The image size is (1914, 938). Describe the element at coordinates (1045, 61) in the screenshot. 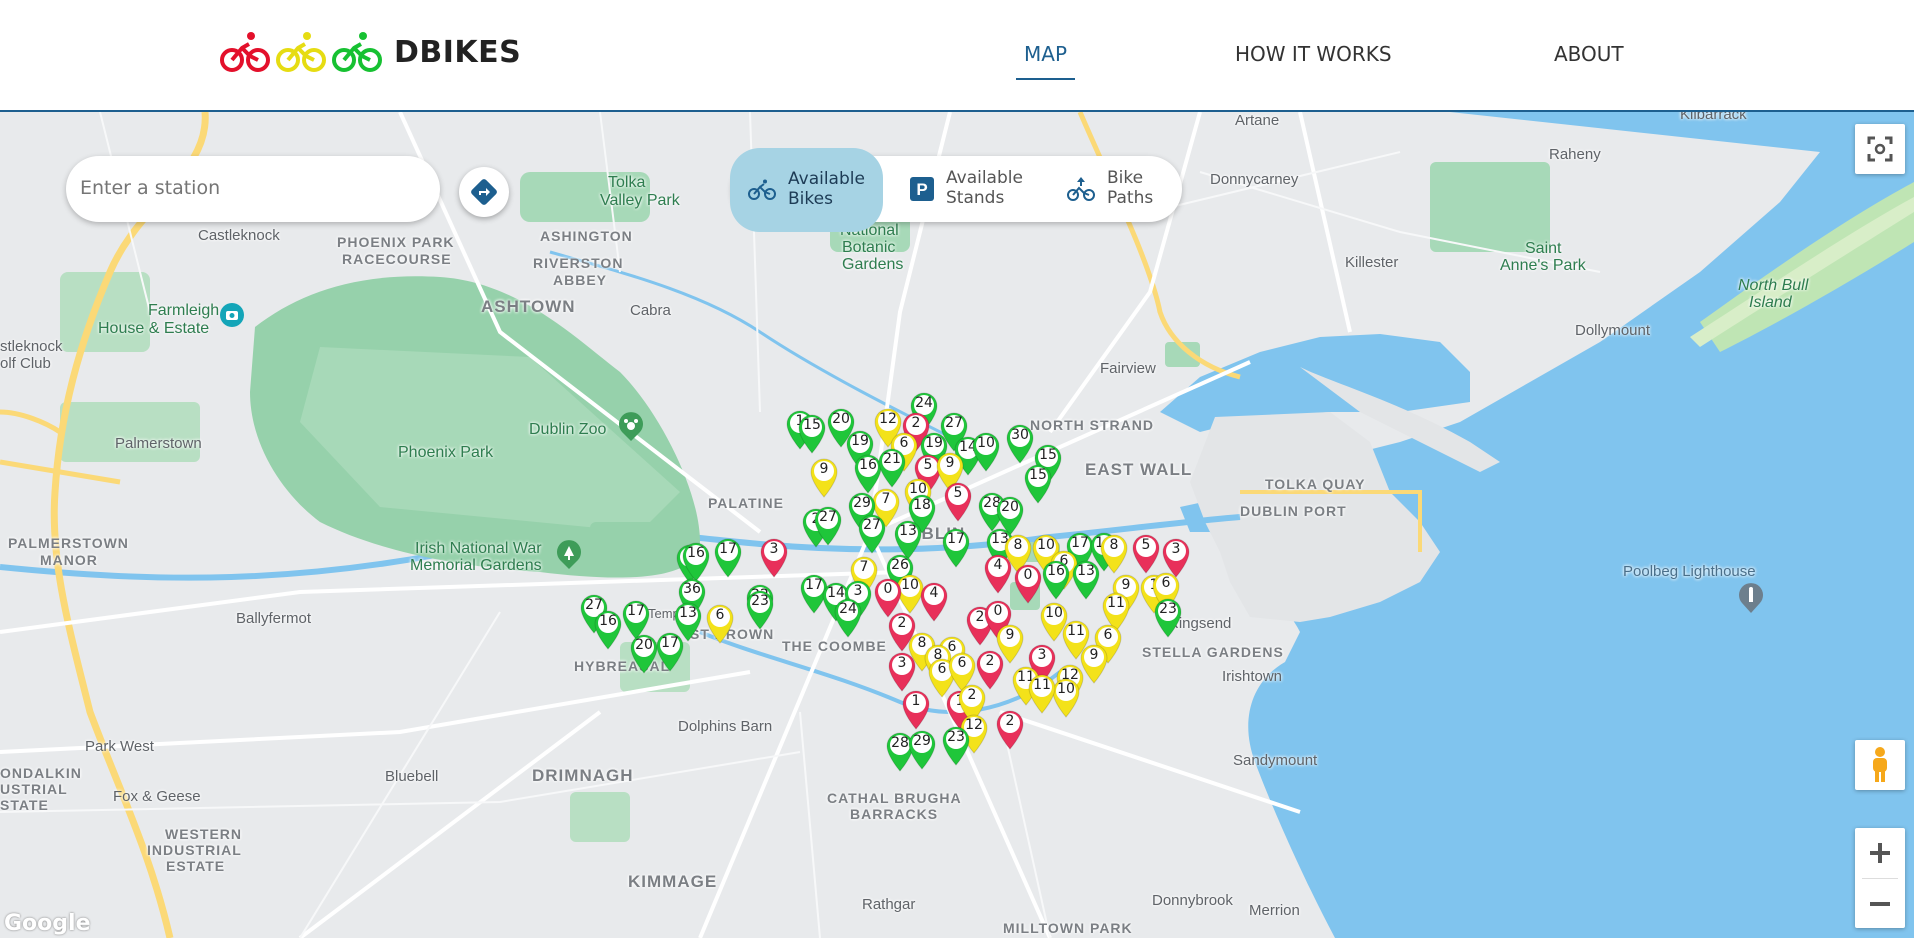

I see `nav-map: MAP` at that location.